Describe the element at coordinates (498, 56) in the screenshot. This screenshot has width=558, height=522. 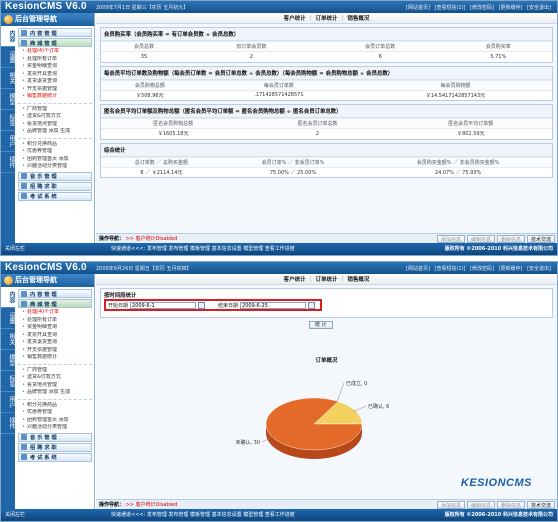
I see `stat-value-cell: 5.71%` at that location.